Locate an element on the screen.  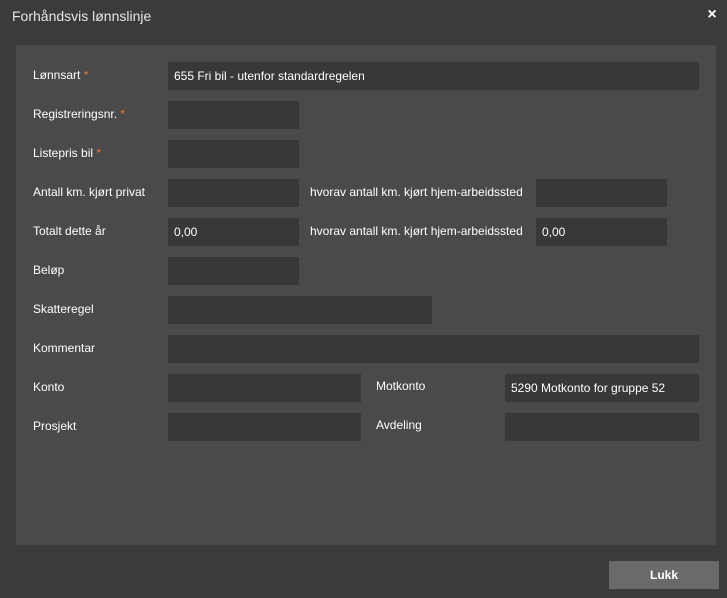
belop-field is located at coordinates (233, 271).